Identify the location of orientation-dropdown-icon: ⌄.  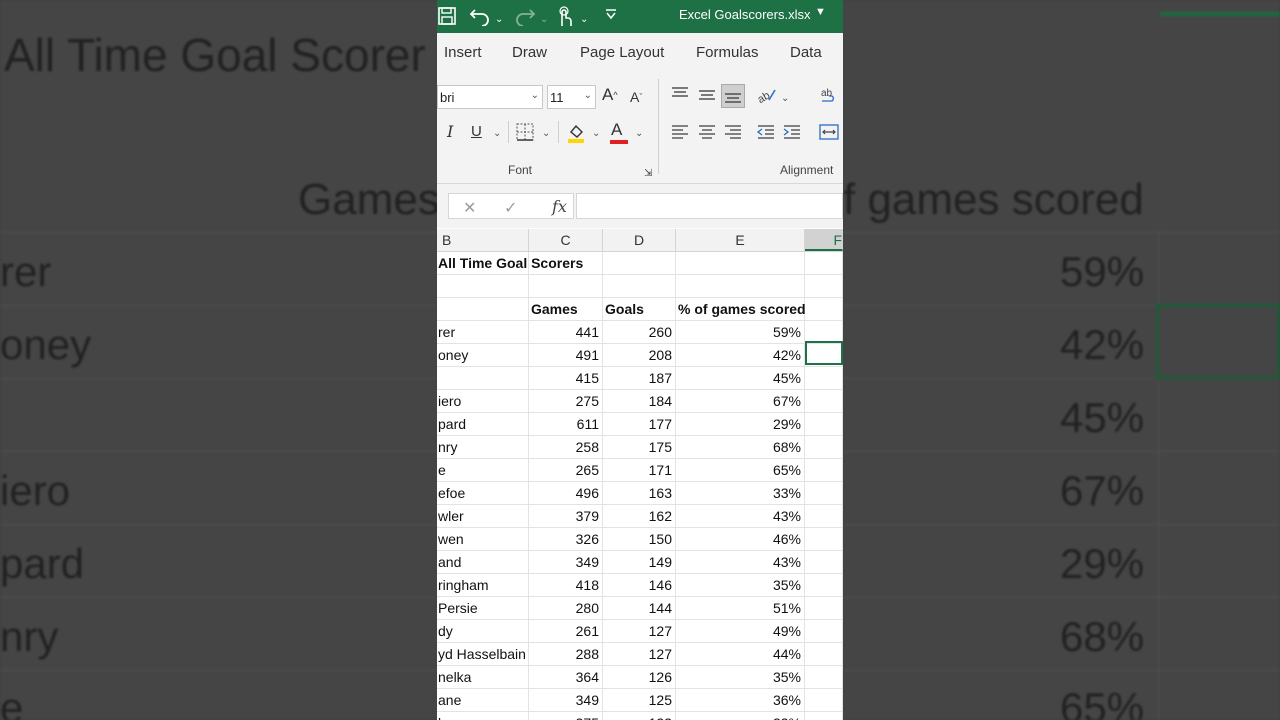
(785, 99).